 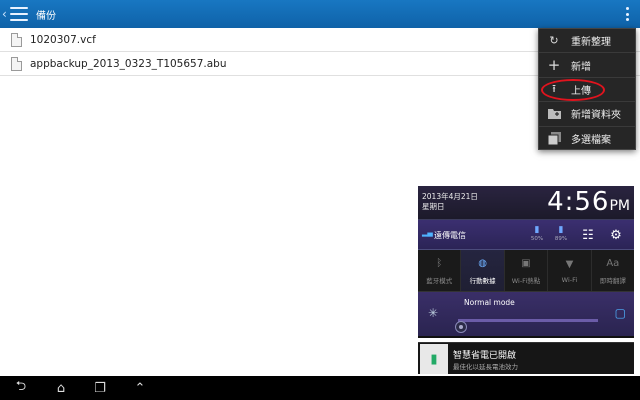 I want to click on date-text: 2013年4月21日, so click(x=450, y=196).